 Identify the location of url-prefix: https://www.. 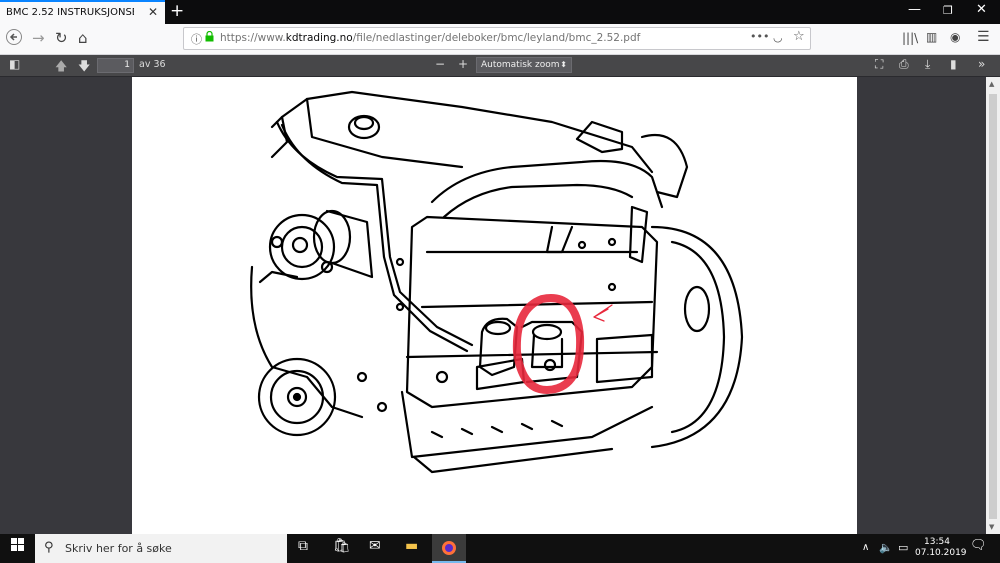
(253, 38).